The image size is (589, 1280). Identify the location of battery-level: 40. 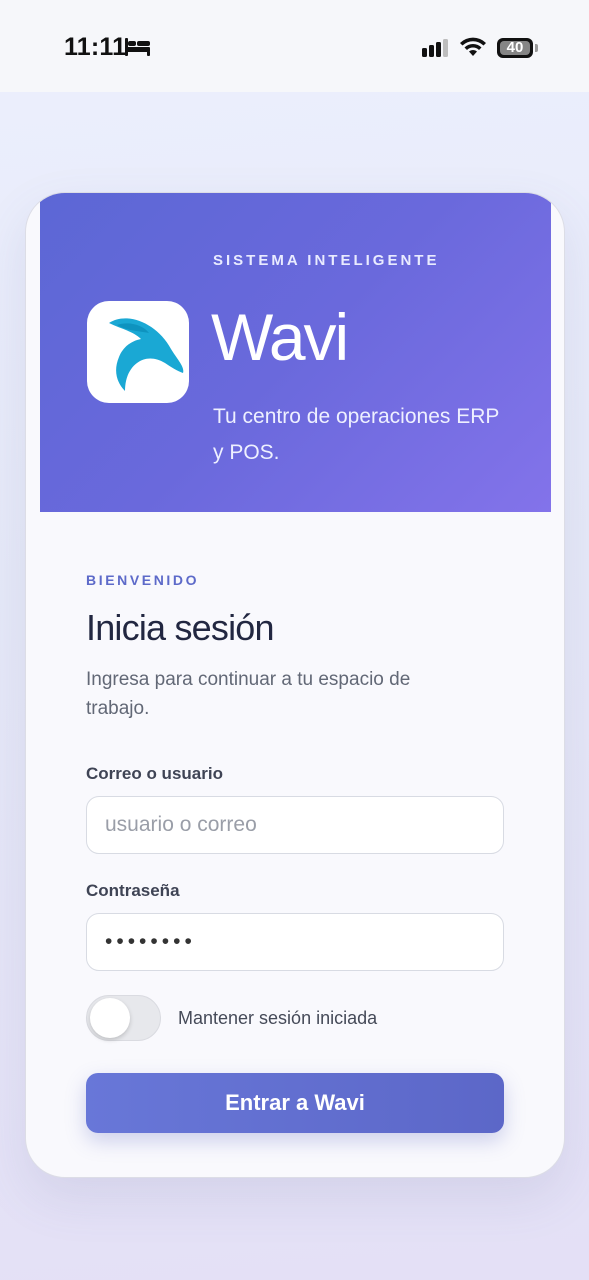
(515, 47).